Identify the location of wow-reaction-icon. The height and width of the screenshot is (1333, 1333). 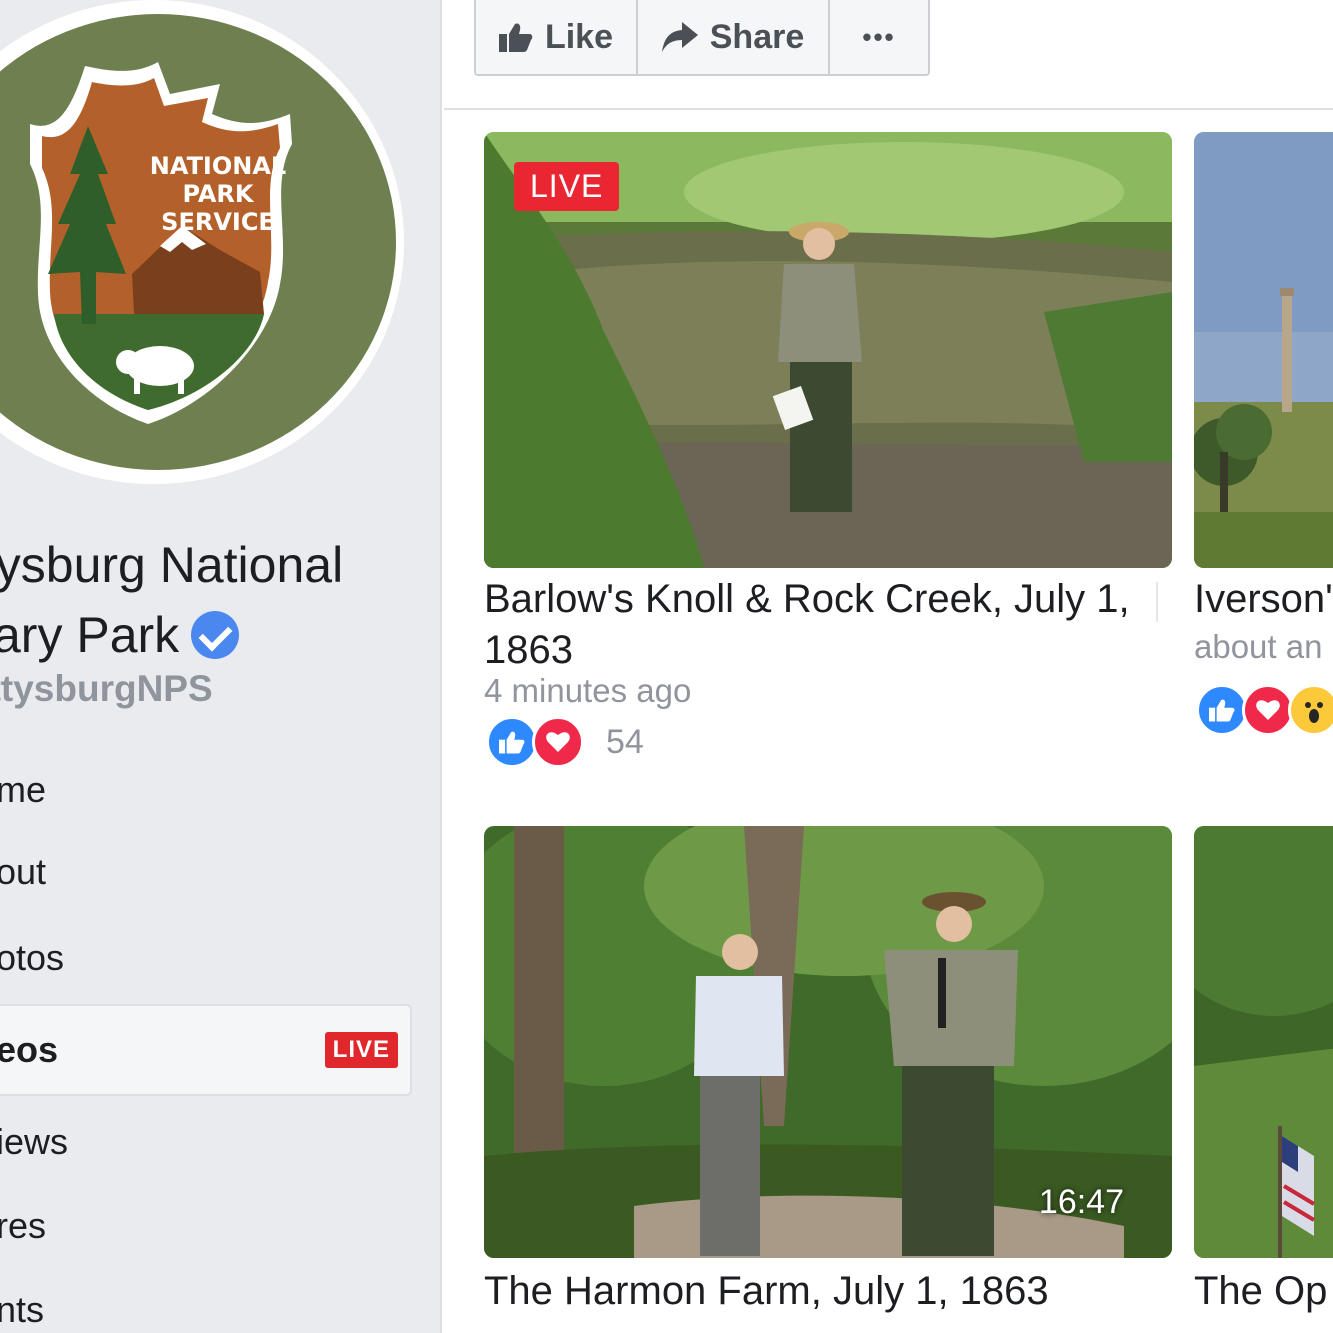
(1310, 710).